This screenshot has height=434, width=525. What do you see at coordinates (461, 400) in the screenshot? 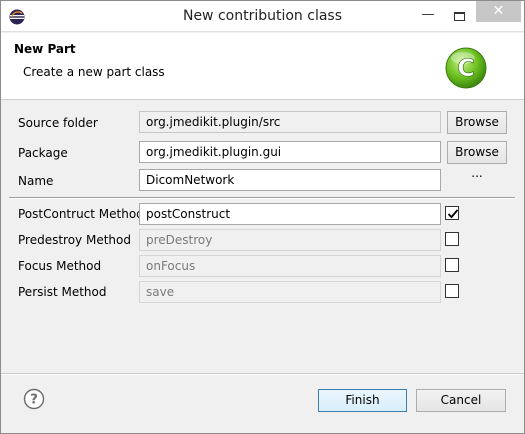
I see `cancel-button: Cancel` at bounding box center [461, 400].